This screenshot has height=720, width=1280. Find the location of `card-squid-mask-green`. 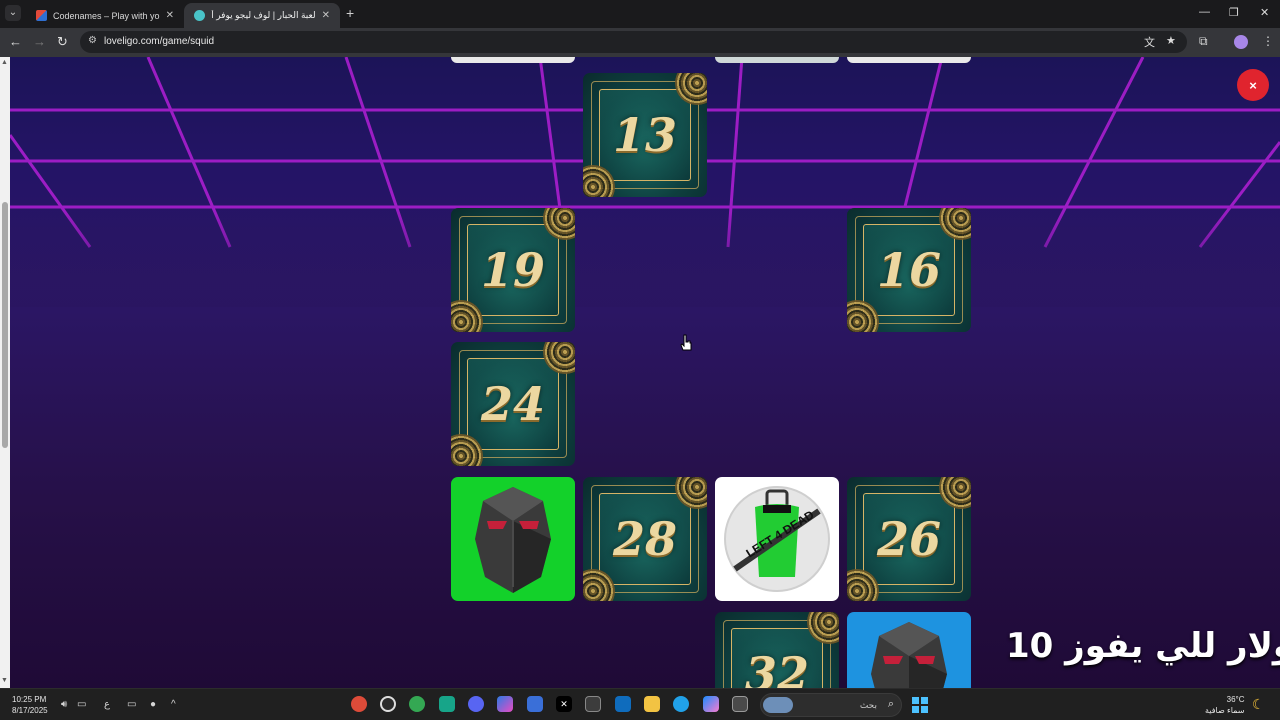

card-squid-mask-green is located at coordinates (513, 539).